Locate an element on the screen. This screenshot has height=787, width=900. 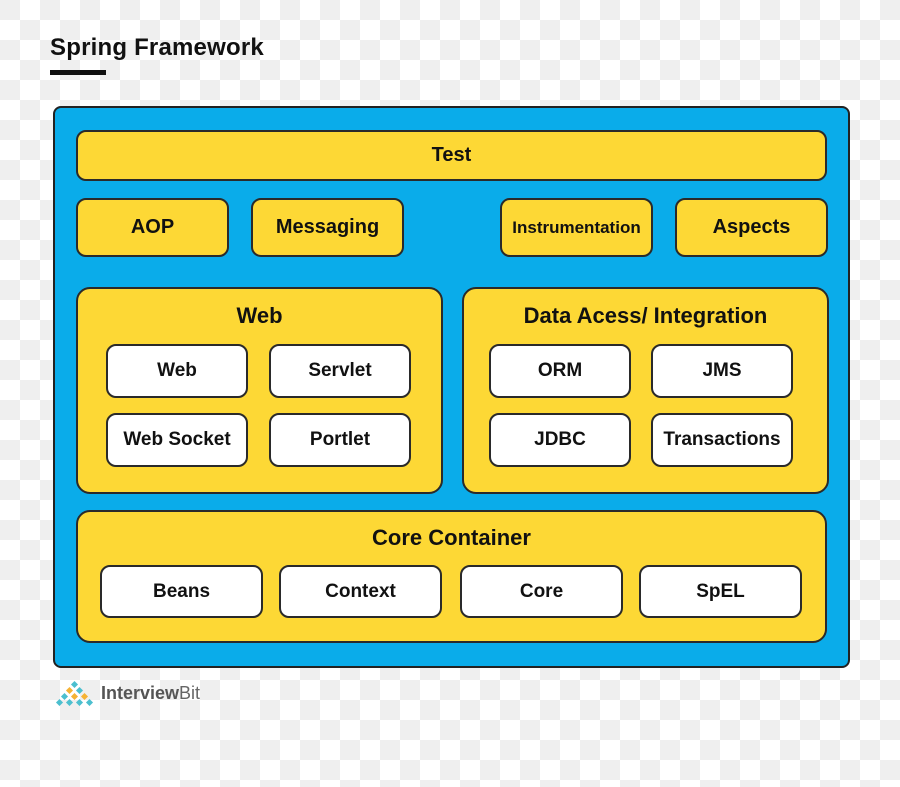
submodule-jdbc: JDBC is located at coordinates (560, 440).